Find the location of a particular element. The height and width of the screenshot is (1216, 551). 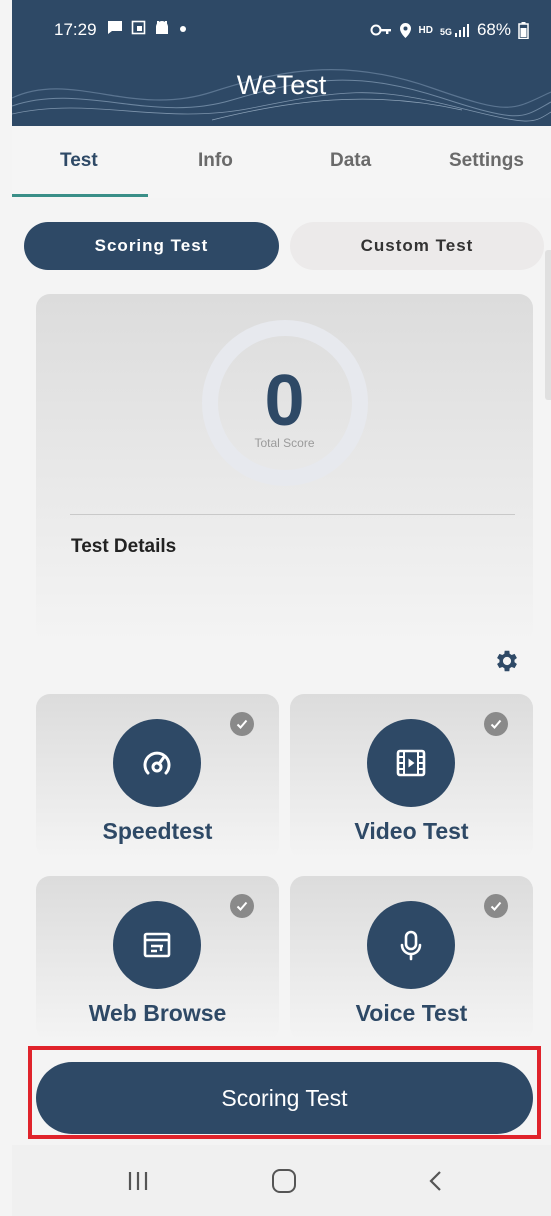

app-title: WeTest is located at coordinates (281, 85).